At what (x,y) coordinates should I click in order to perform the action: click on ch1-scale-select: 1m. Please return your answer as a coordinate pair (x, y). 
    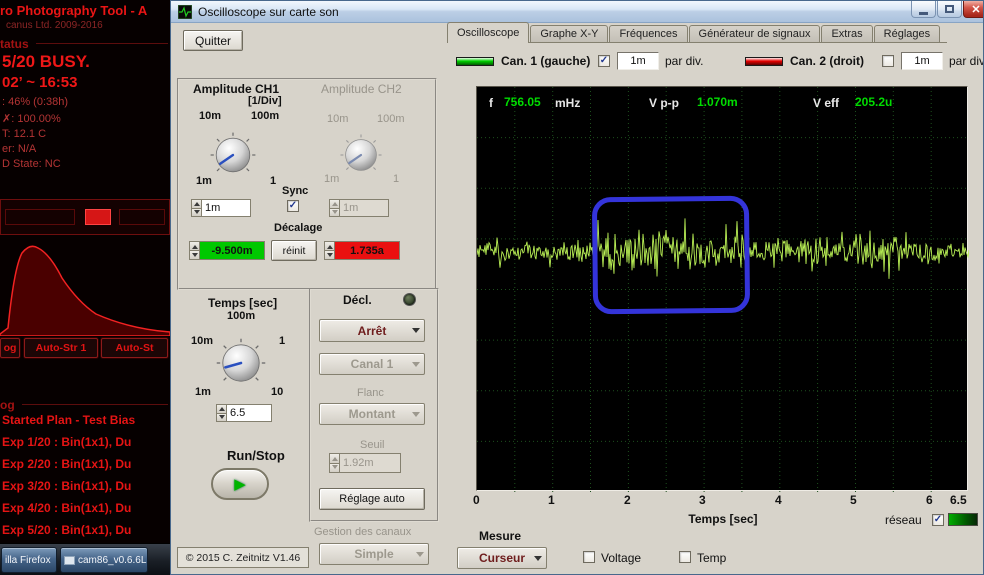
    Looking at the image, I should click on (638, 61).